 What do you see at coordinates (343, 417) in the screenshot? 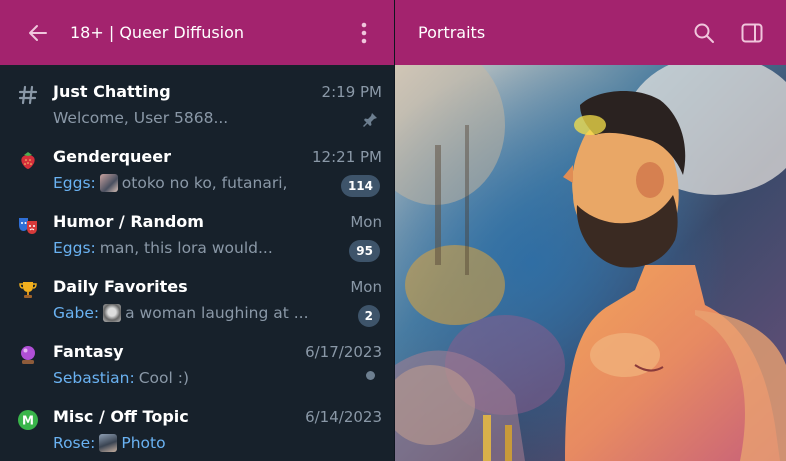
I see `topic-time: 6/14/2023` at bounding box center [343, 417].